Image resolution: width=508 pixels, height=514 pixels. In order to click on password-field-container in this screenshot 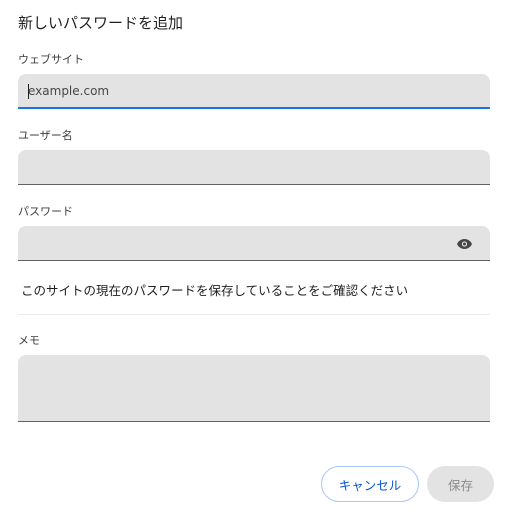, I will do `click(254, 243)`.